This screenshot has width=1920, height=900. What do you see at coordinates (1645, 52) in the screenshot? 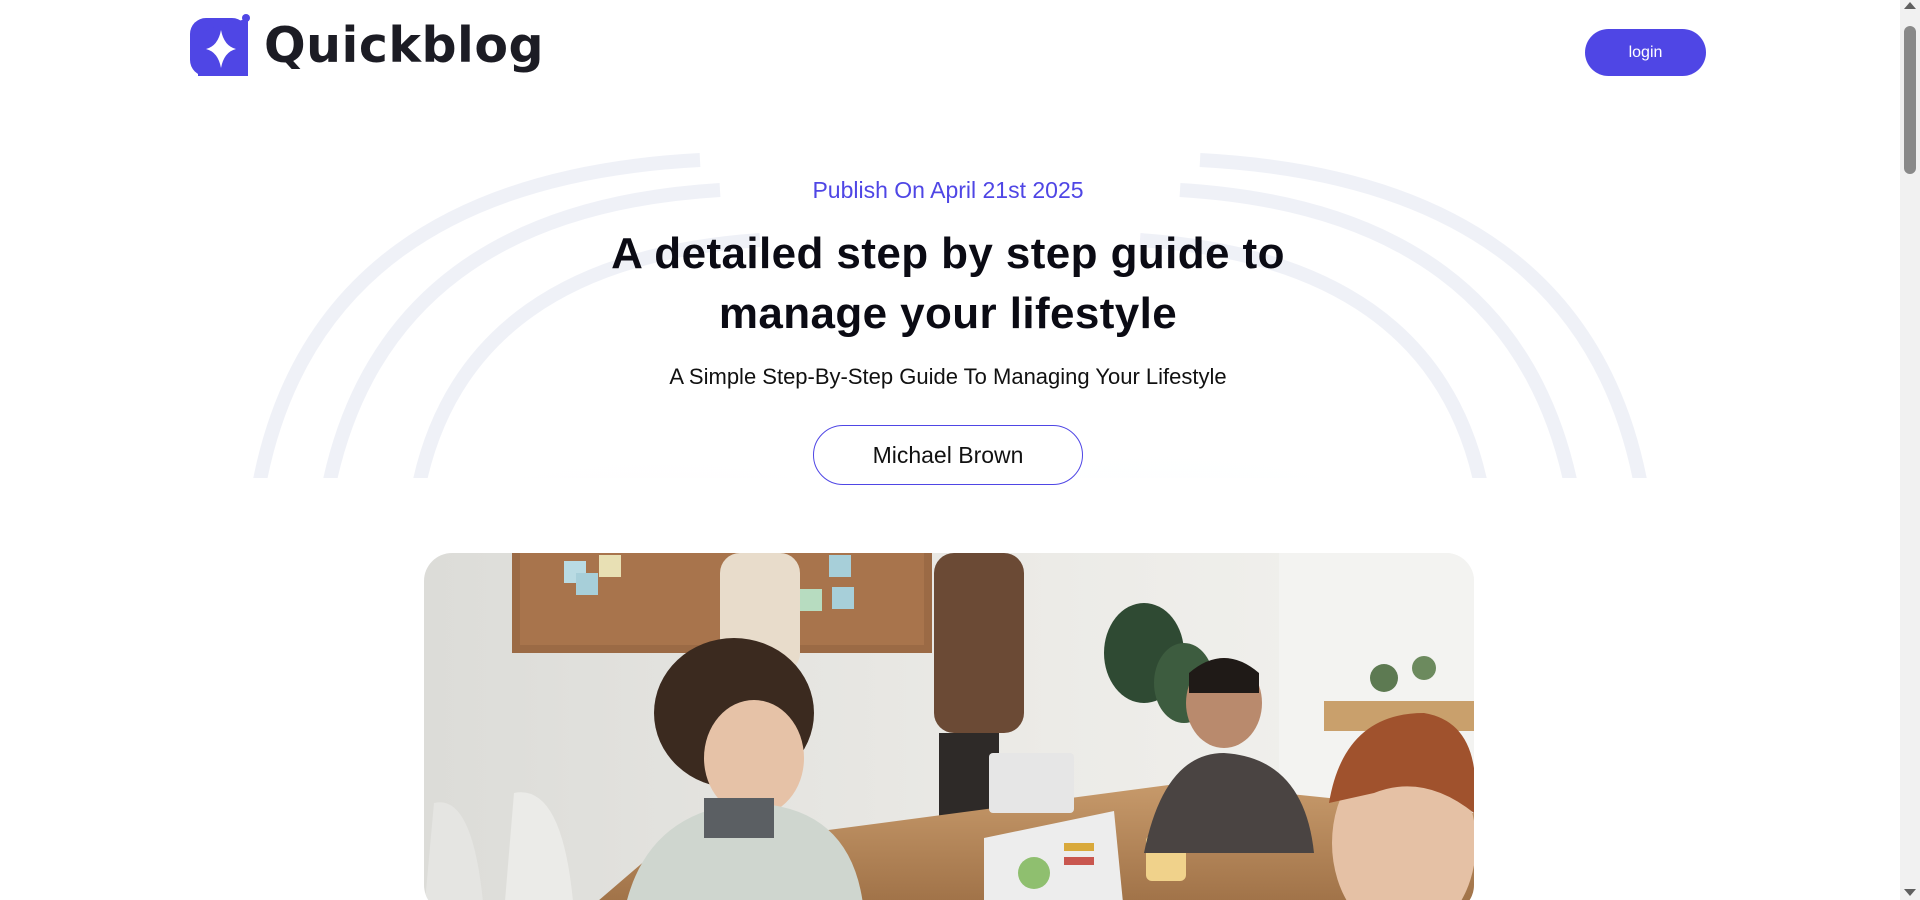
I see `login-button: login` at bounding box center [1645, 52].